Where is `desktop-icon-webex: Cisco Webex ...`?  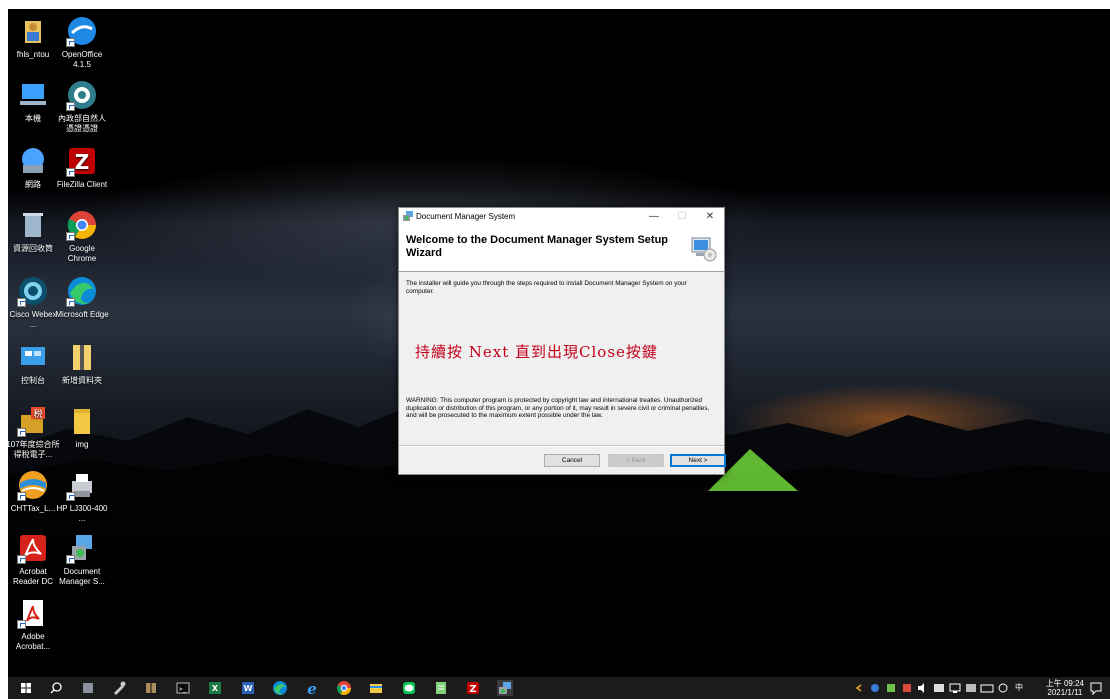 desktop-icon-webex: Cisco Webex ... is located at coordinates (34, 302).